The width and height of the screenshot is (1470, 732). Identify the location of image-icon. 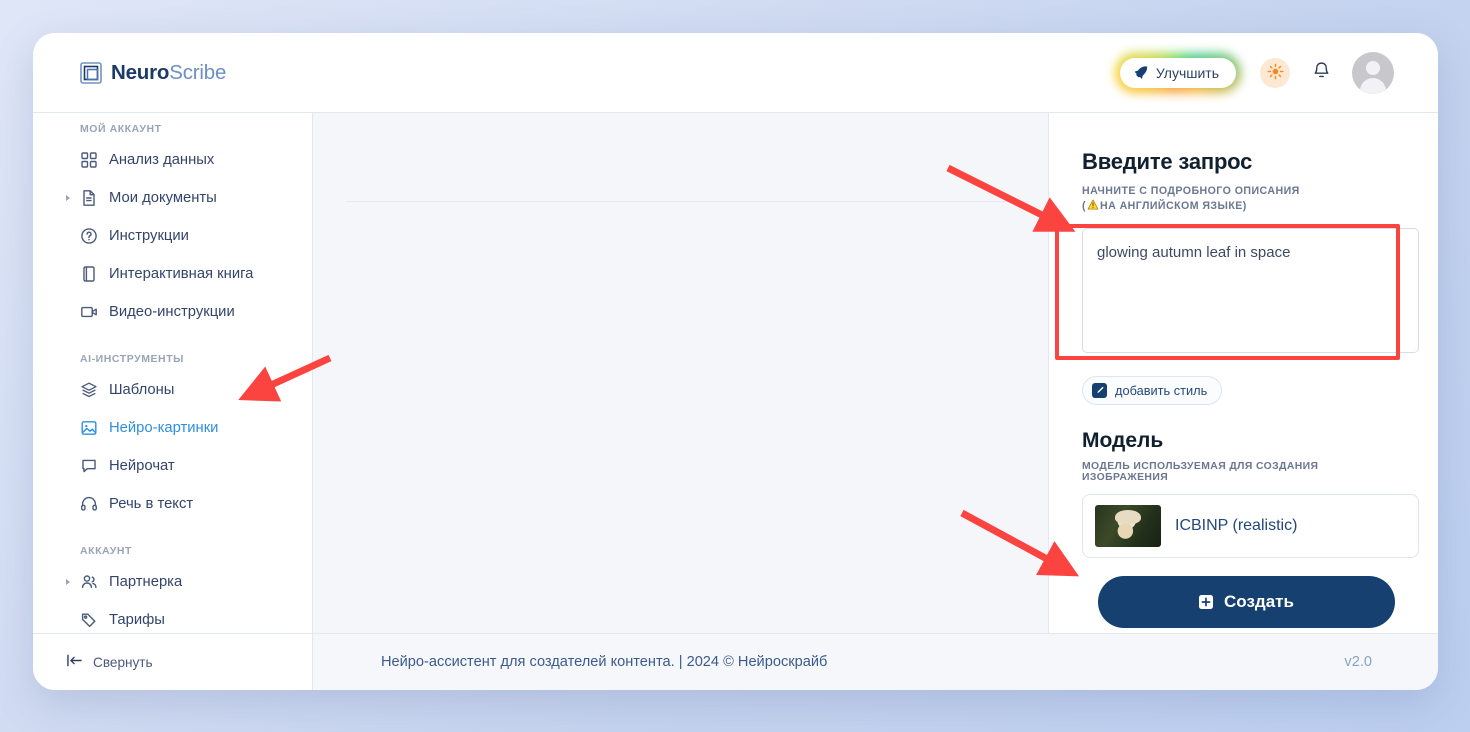
(89, 428).